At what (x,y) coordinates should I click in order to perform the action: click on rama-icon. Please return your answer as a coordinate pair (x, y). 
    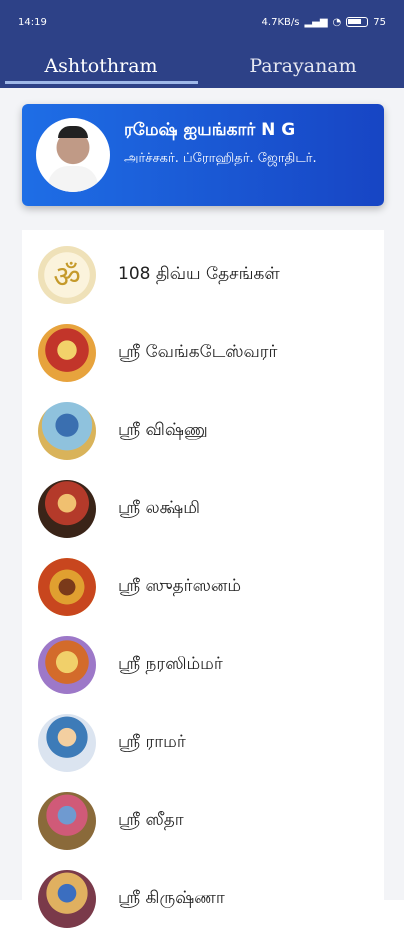
    Looking at the image, I should click on (67, 743).